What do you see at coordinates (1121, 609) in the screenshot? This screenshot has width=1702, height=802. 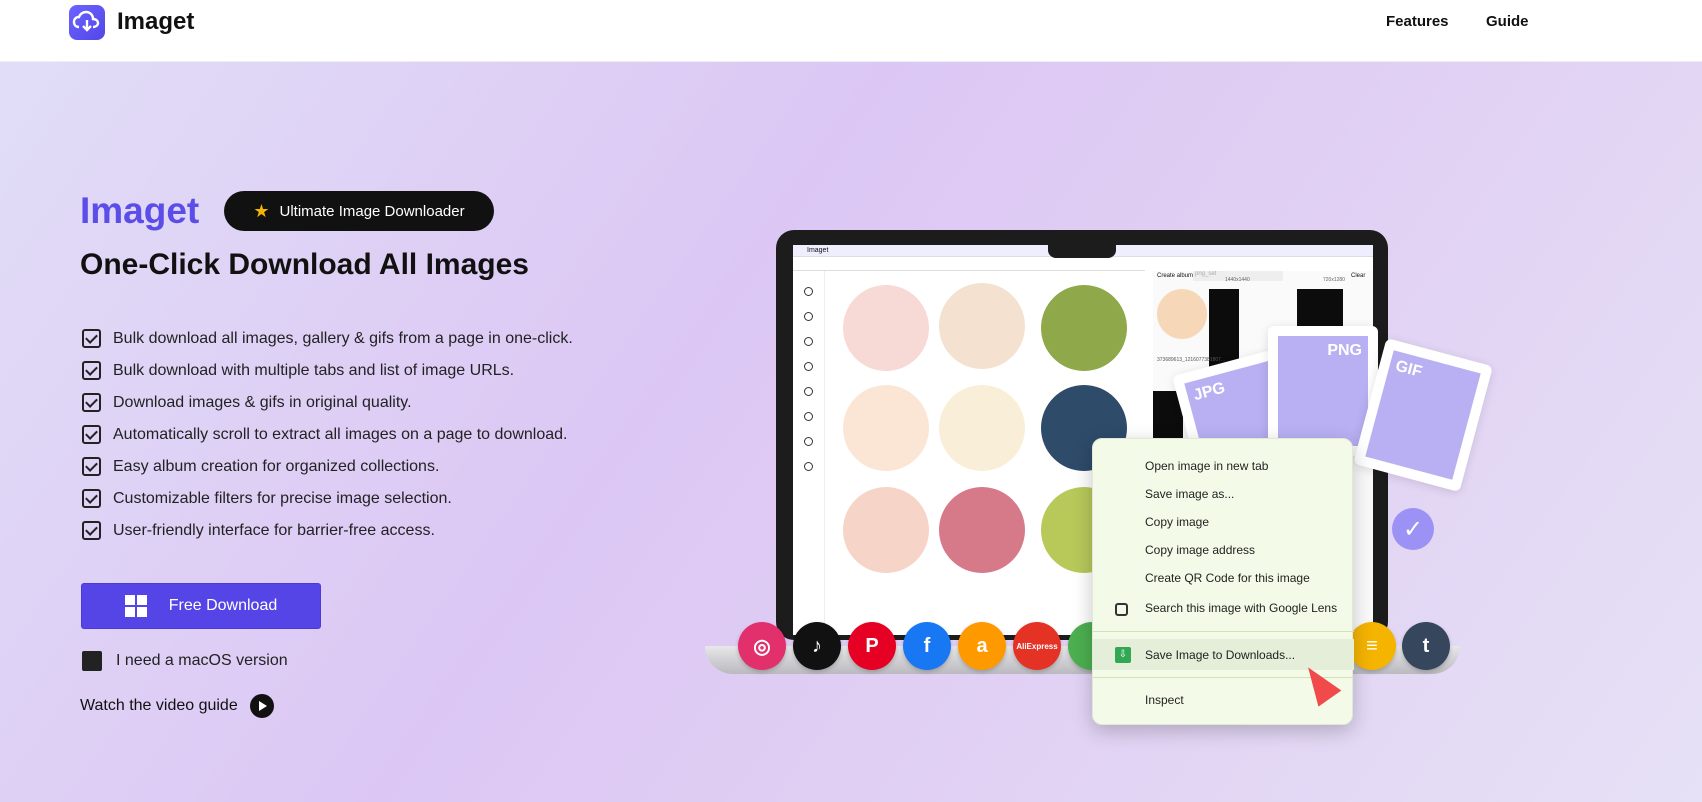 I see `google-lens-icon` at bounding box center [1121, 609].